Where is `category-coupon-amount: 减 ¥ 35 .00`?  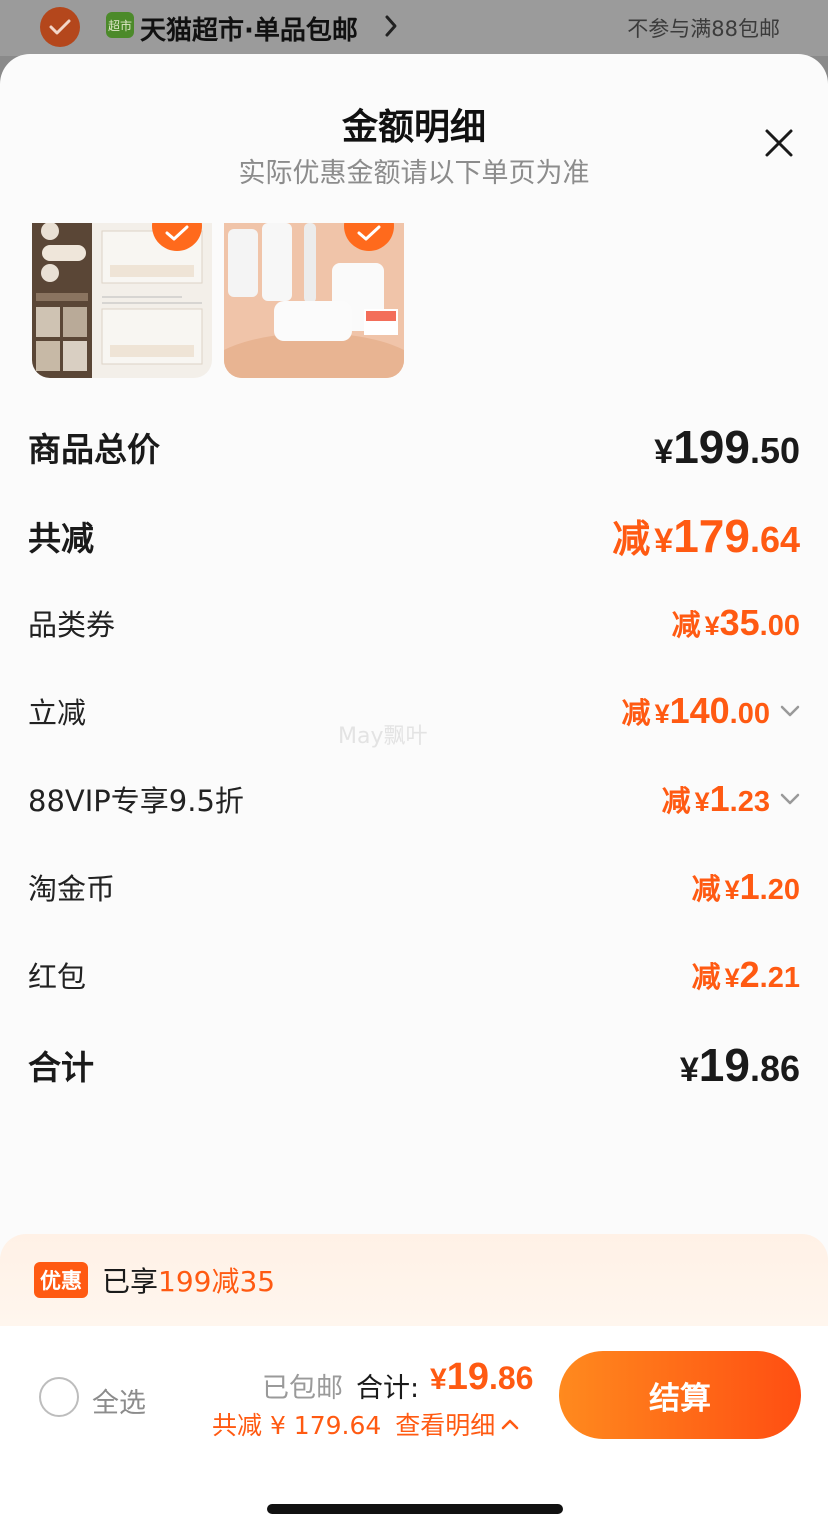 category-coupon-amount: 减 ¥ 35 .00 is located at coordinates (735, 622).